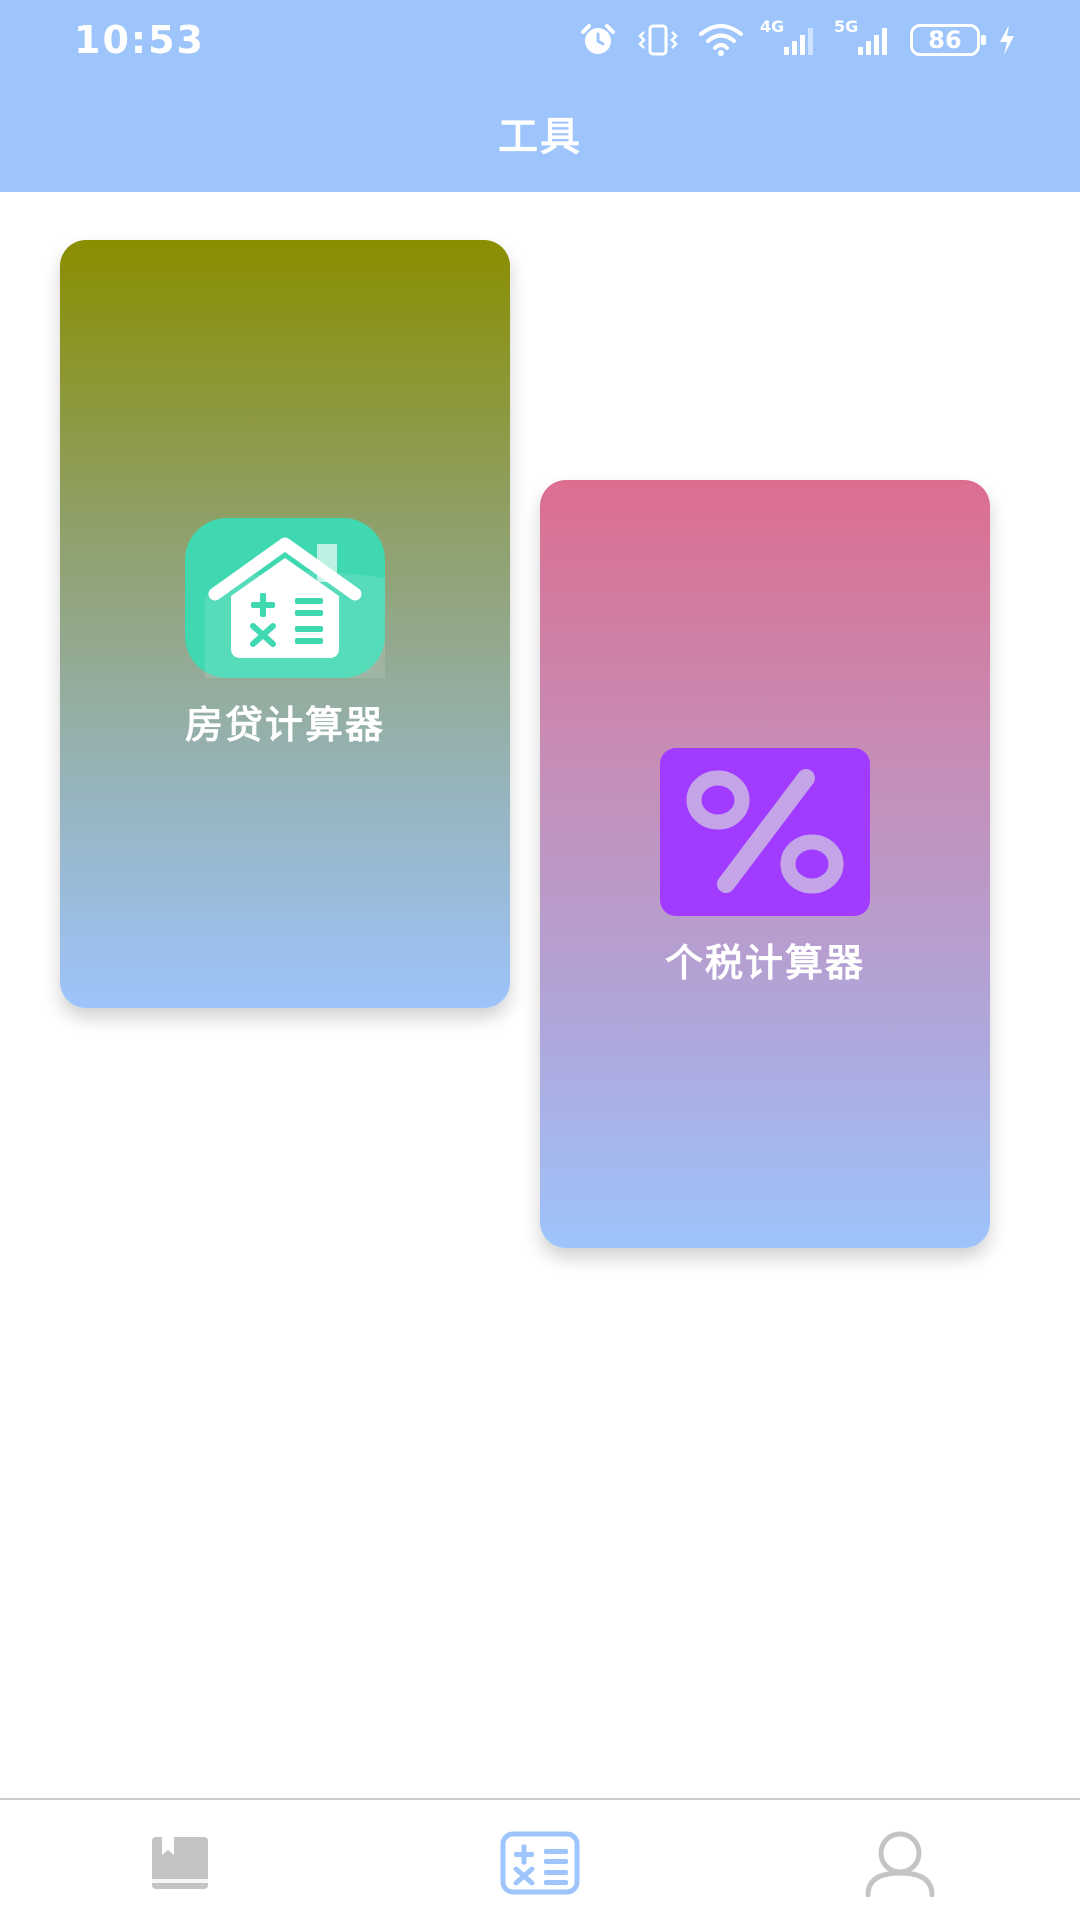  What do you see at coordinates (139, 40) in the screenshot?
I see `status-time: 10:53` at bounding box center [139, 40].